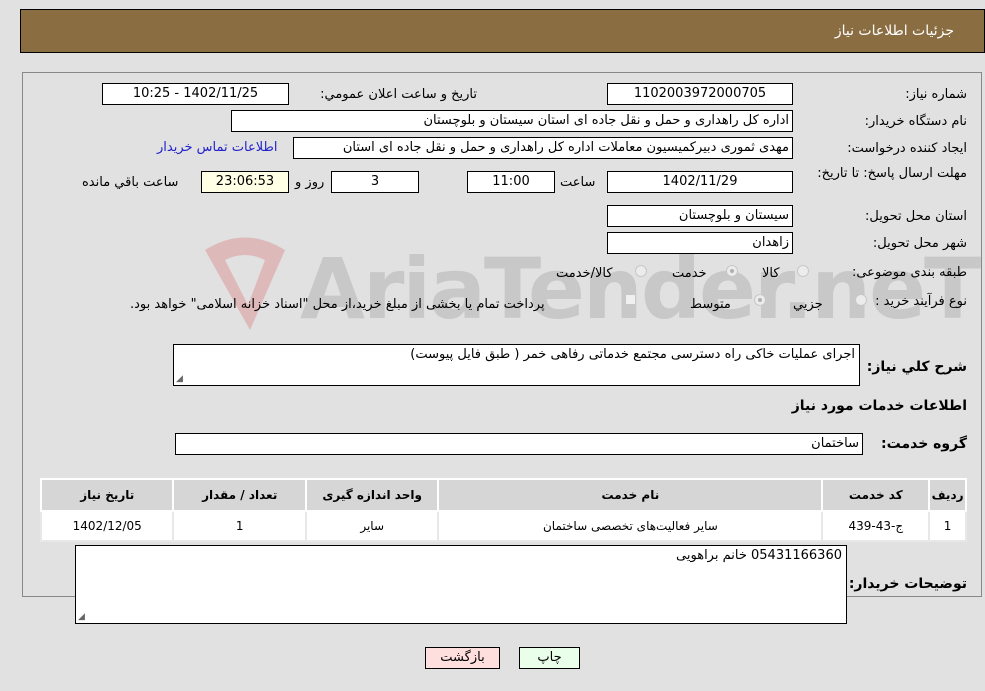 Image resolution: width=985 pixels, height=691 pixels. I want to click on purchase-minor-label: جزيي, so click(808, 304).